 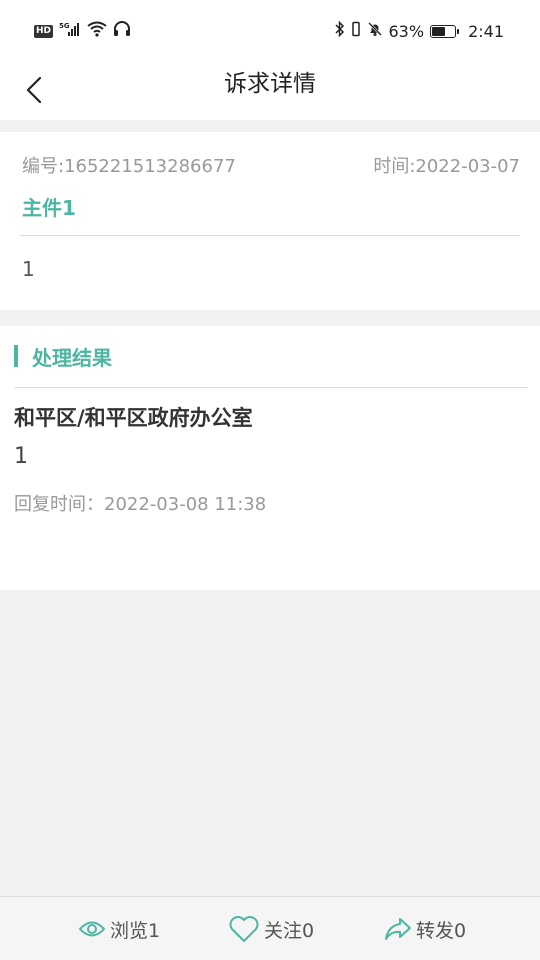 What do you see at coordinates (356, 31) in the screenshot?
I see `vibrate-icon` at bounding box center [356, 31].